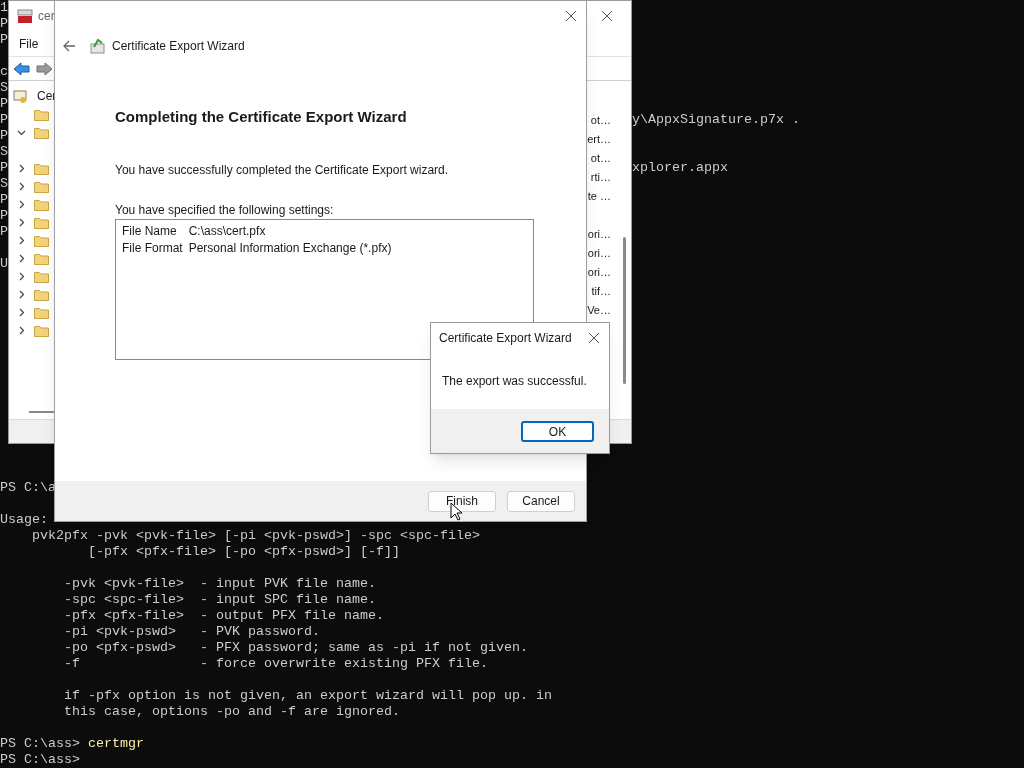 This screenshot has width=1024, height=768. I want to click on setting-value: Personal Information Exchange (*.pfx), so click(290, 248).